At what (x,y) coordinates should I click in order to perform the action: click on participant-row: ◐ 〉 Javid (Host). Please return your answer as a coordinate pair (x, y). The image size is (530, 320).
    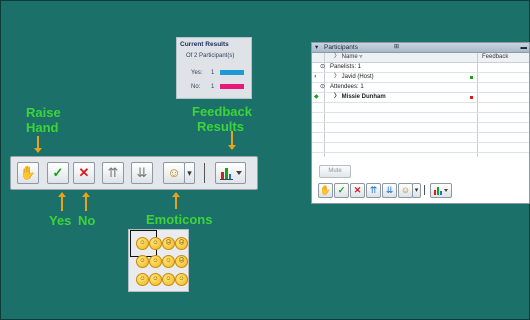
    Looking at the image, I should click on (420, 78).